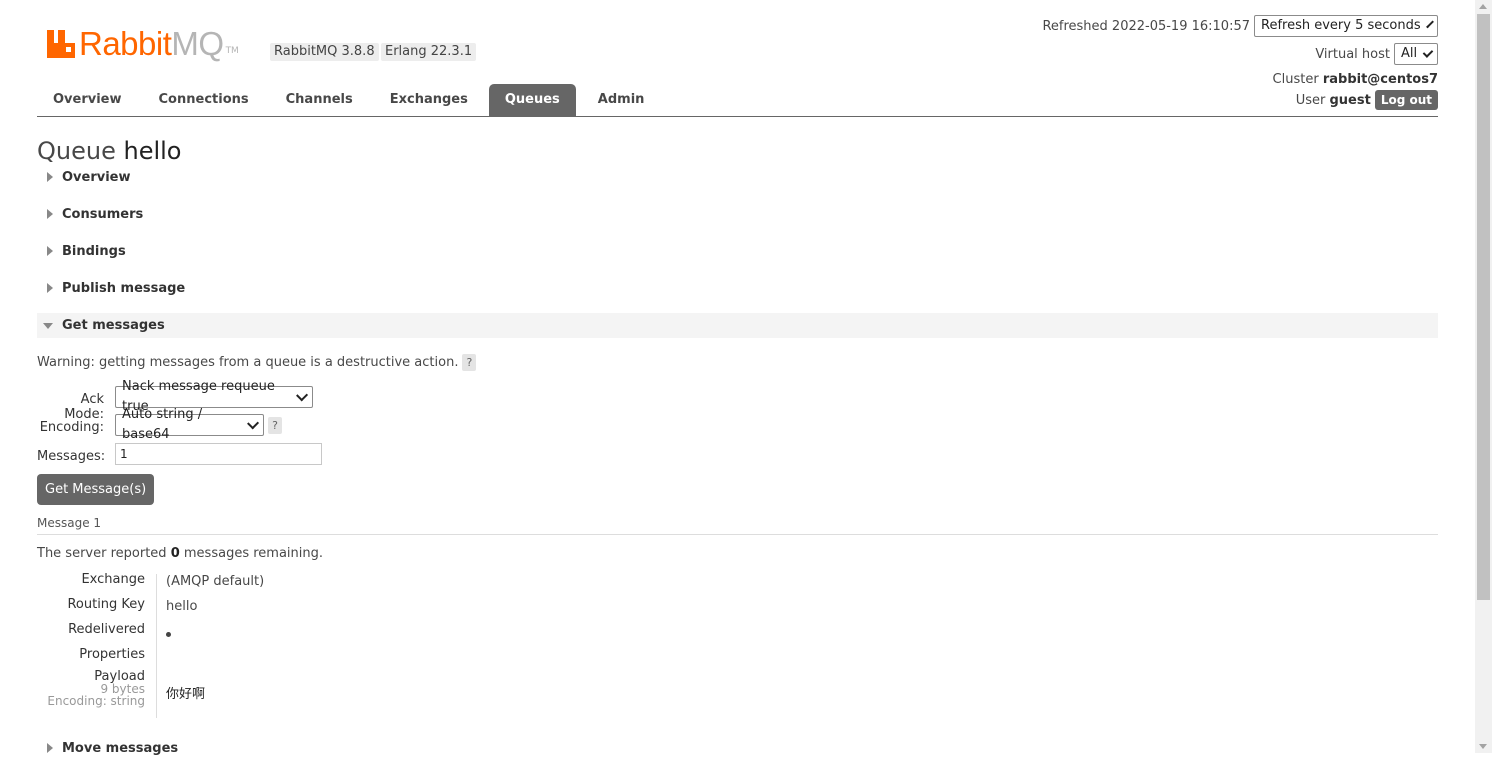 The image size is (1492, 761). What do you see at coordinates (319, 100) in the screenshot?
I see `tab-channels: Channels` at bounding box center [319, 100].